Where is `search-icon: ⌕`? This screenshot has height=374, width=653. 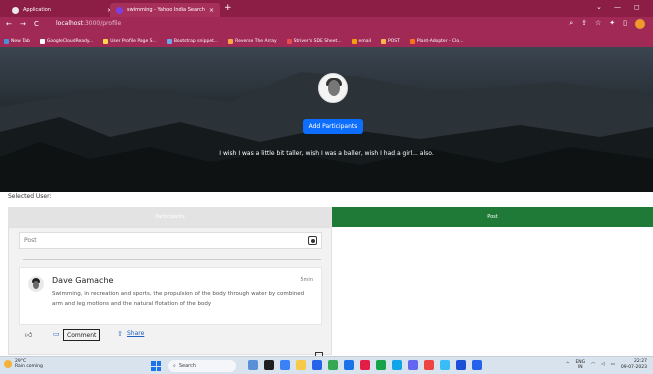
search-icon: ⌕ is located at coordinates (174, 366).